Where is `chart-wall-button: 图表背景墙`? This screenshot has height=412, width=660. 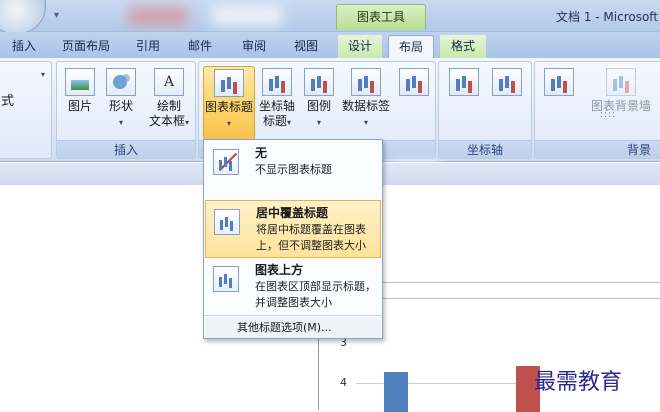 chart-wall-button: 图表背景墙 is located at coordinates (620, 90).